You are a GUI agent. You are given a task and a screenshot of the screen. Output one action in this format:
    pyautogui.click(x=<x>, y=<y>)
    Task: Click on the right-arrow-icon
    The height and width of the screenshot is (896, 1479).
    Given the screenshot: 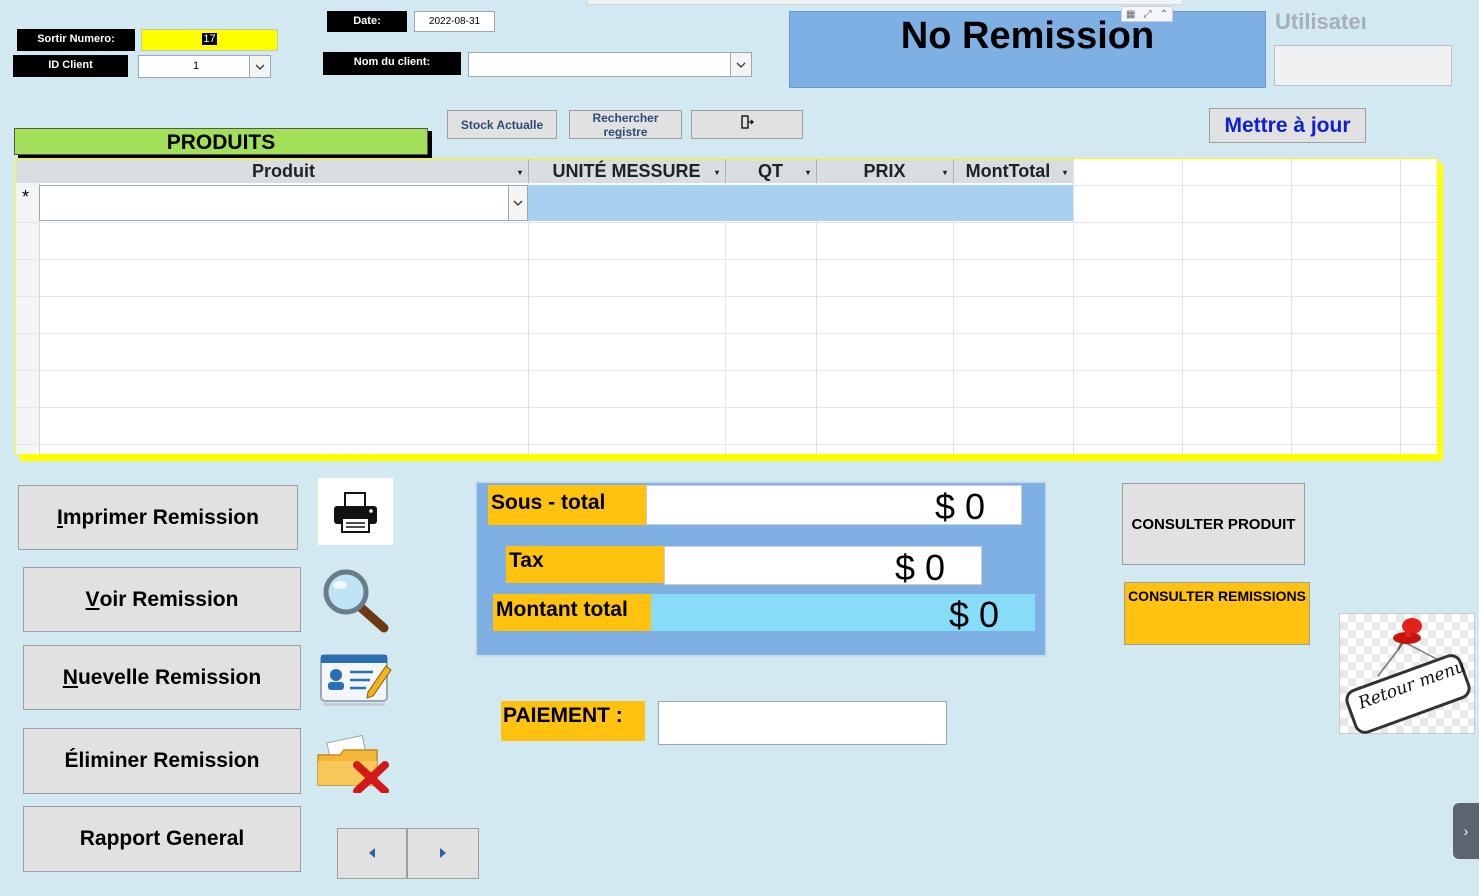 What is the action you would take?
    pyautogui.click(x=443, y=854)
    